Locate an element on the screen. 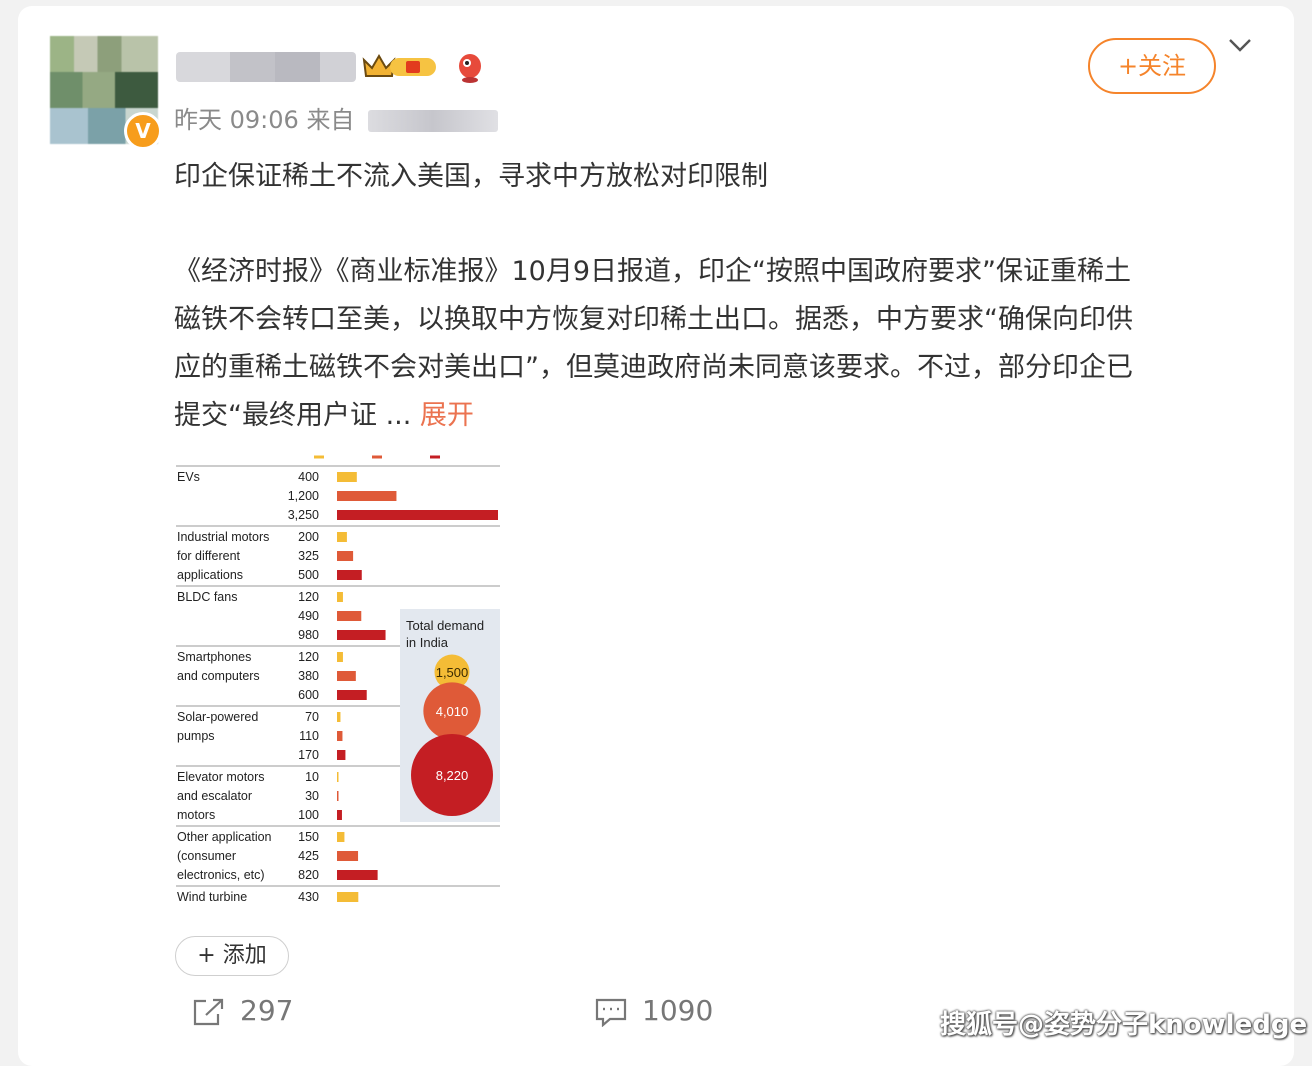 This screenshot has width=1312, height=1066. value-label: 430 is located at coordinates (308, 897).